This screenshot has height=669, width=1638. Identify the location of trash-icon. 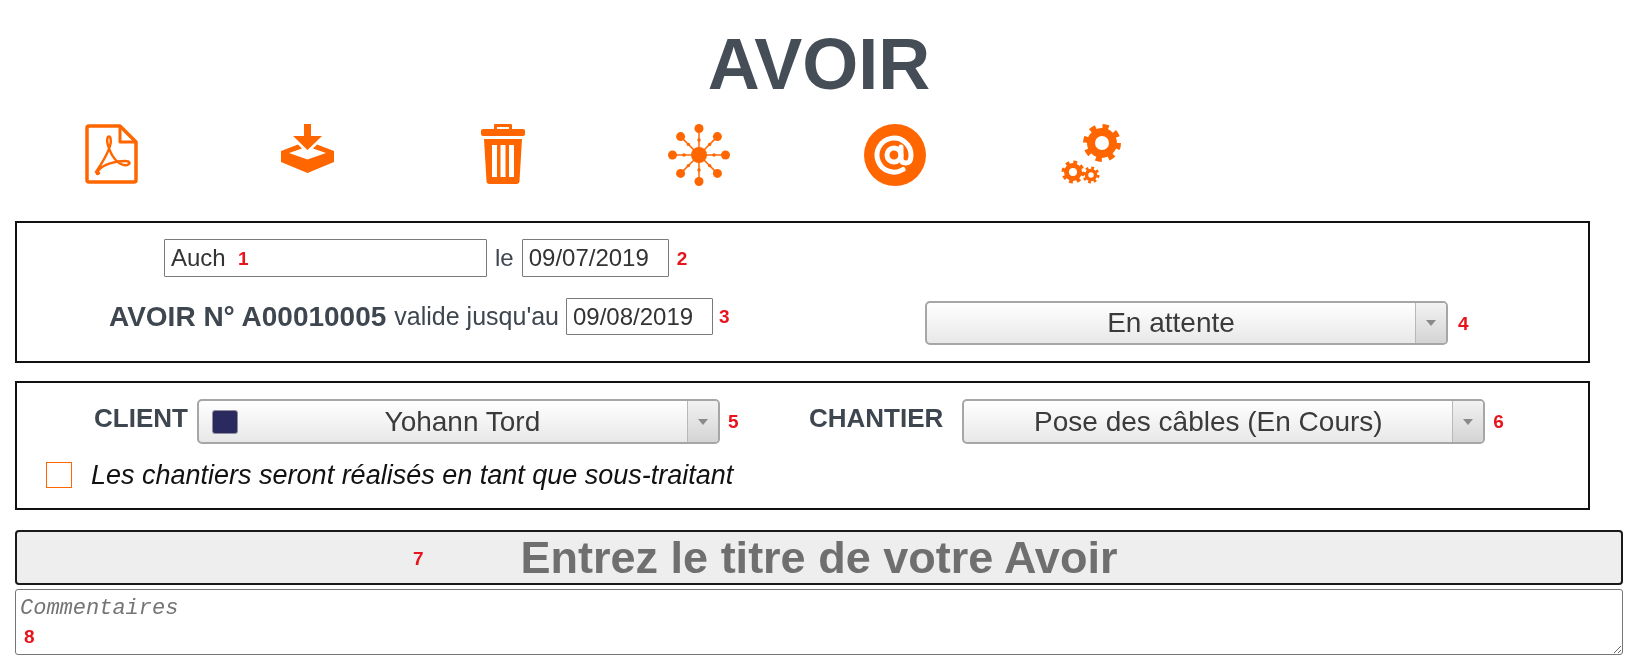
(503, 154).